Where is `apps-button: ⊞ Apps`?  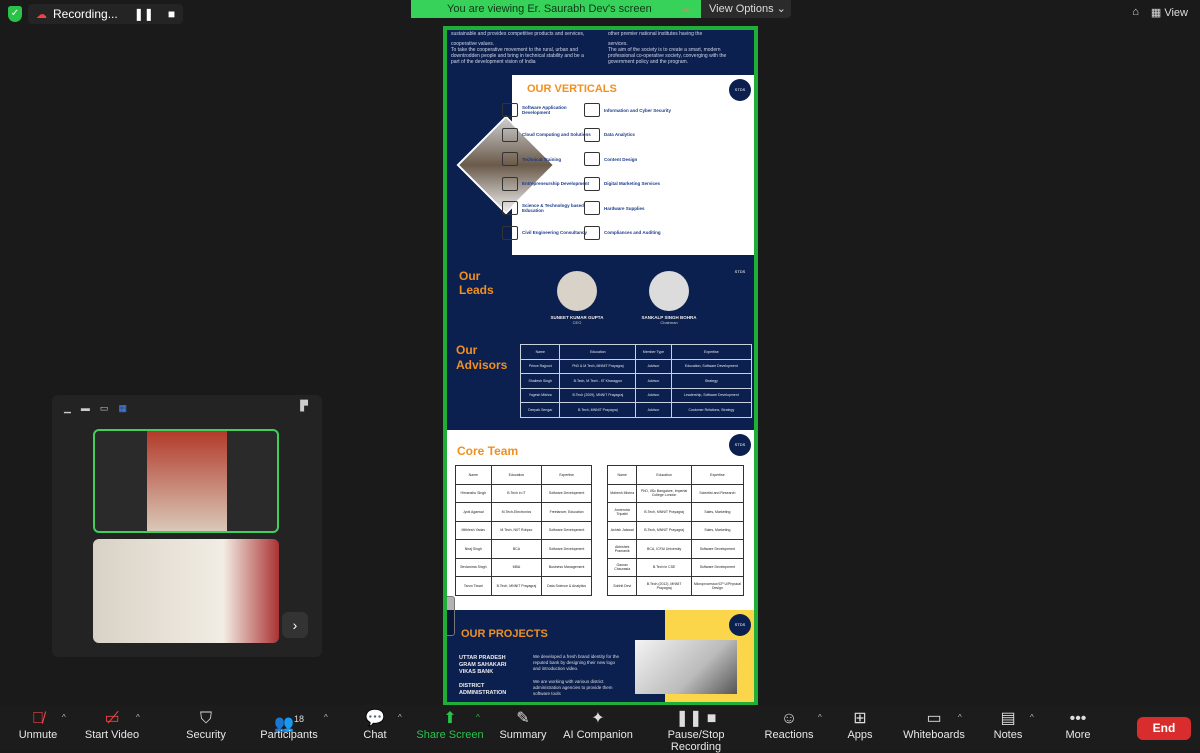 apps-button: ⊞ Apps is located at coordinates (860, 727).